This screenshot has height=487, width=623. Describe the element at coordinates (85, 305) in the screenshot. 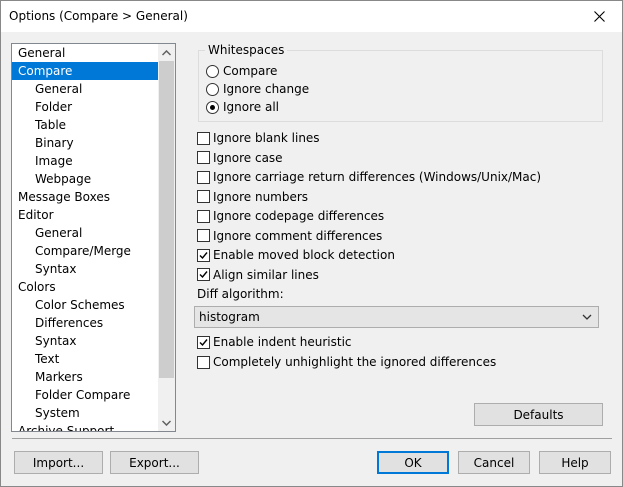

I see `tree-item-color-schemes: Color Schemes` at that location.